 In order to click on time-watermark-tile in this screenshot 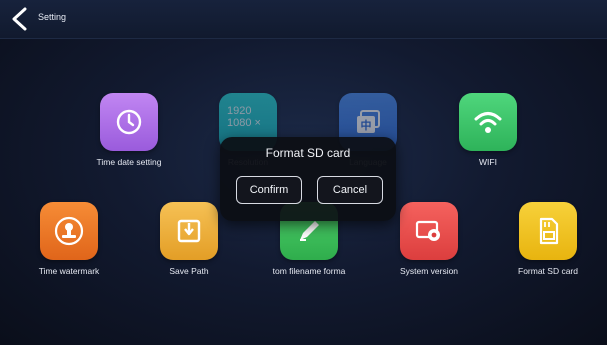, I will do `click(69, 231)`.